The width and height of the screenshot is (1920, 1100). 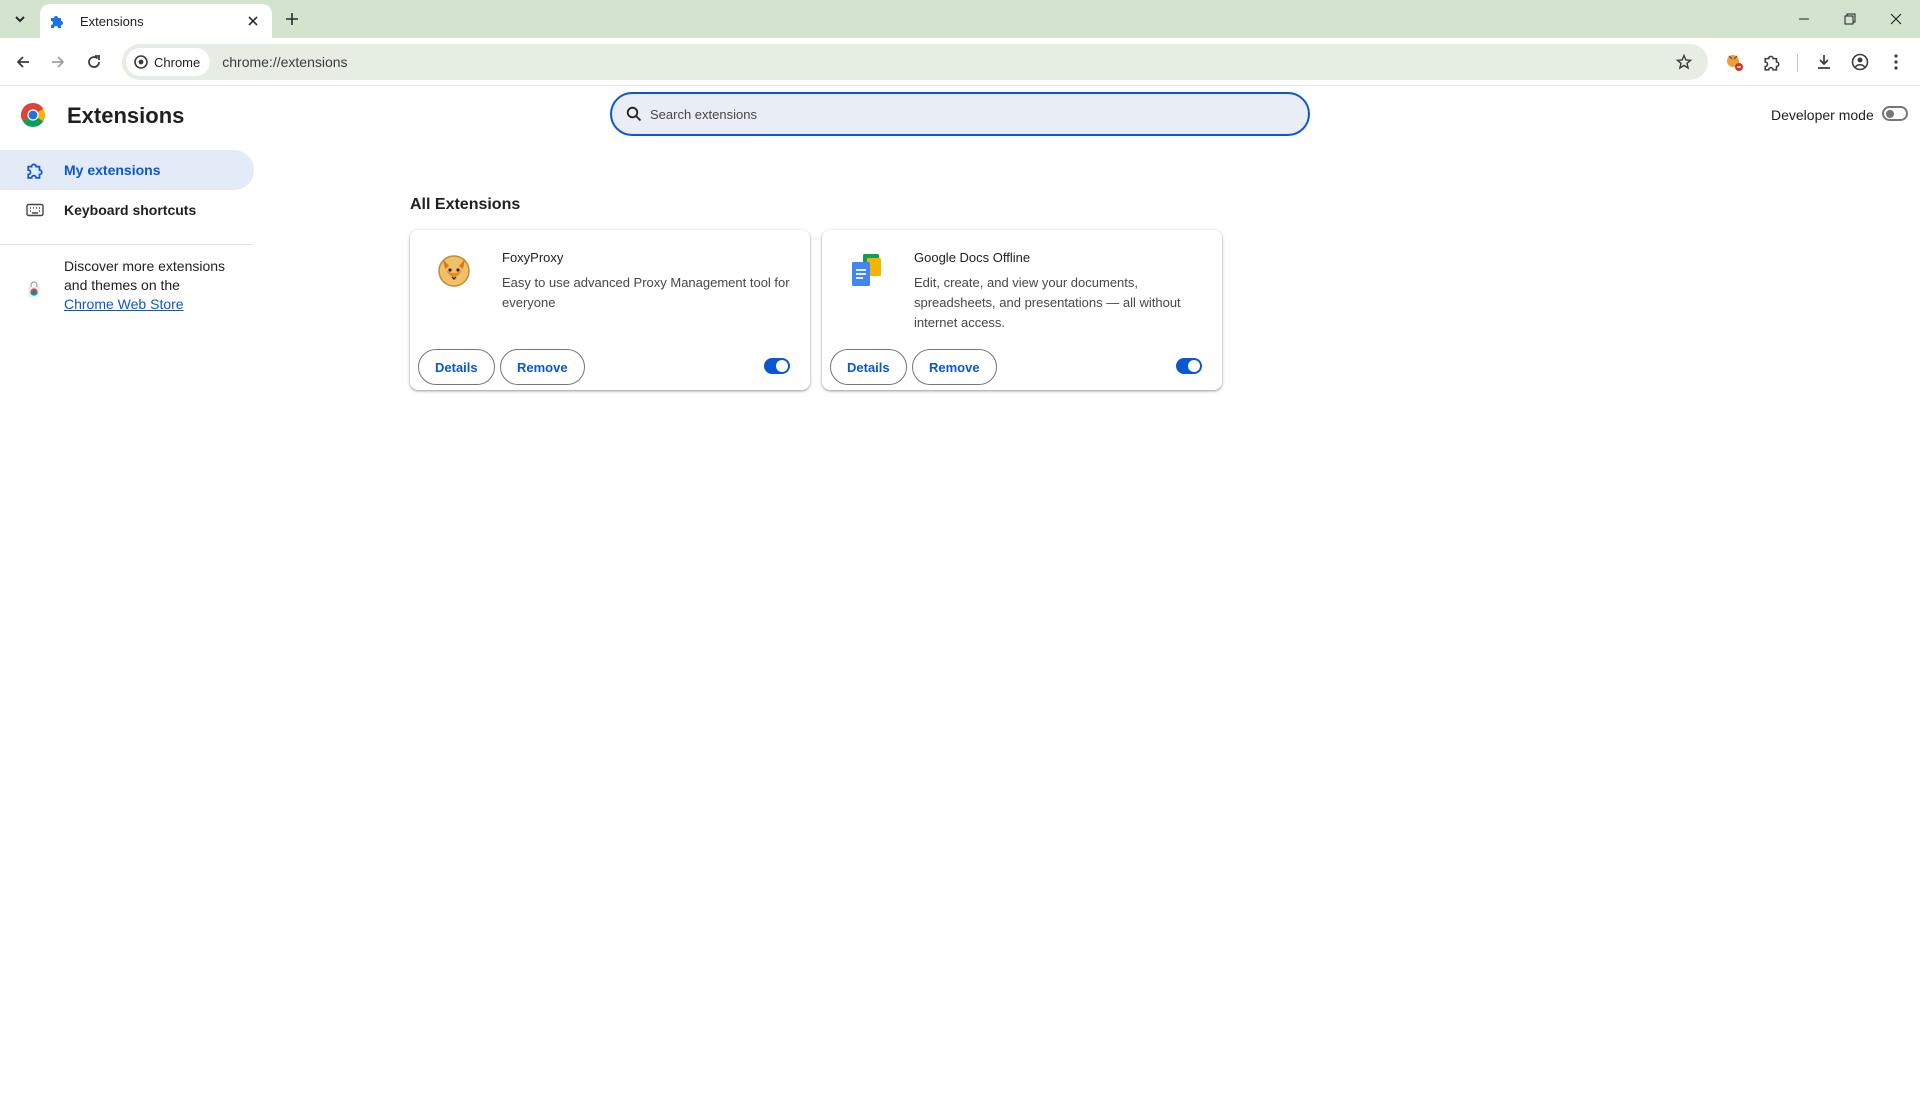 I want to click on download-icon, so click(x=1824, y=62).